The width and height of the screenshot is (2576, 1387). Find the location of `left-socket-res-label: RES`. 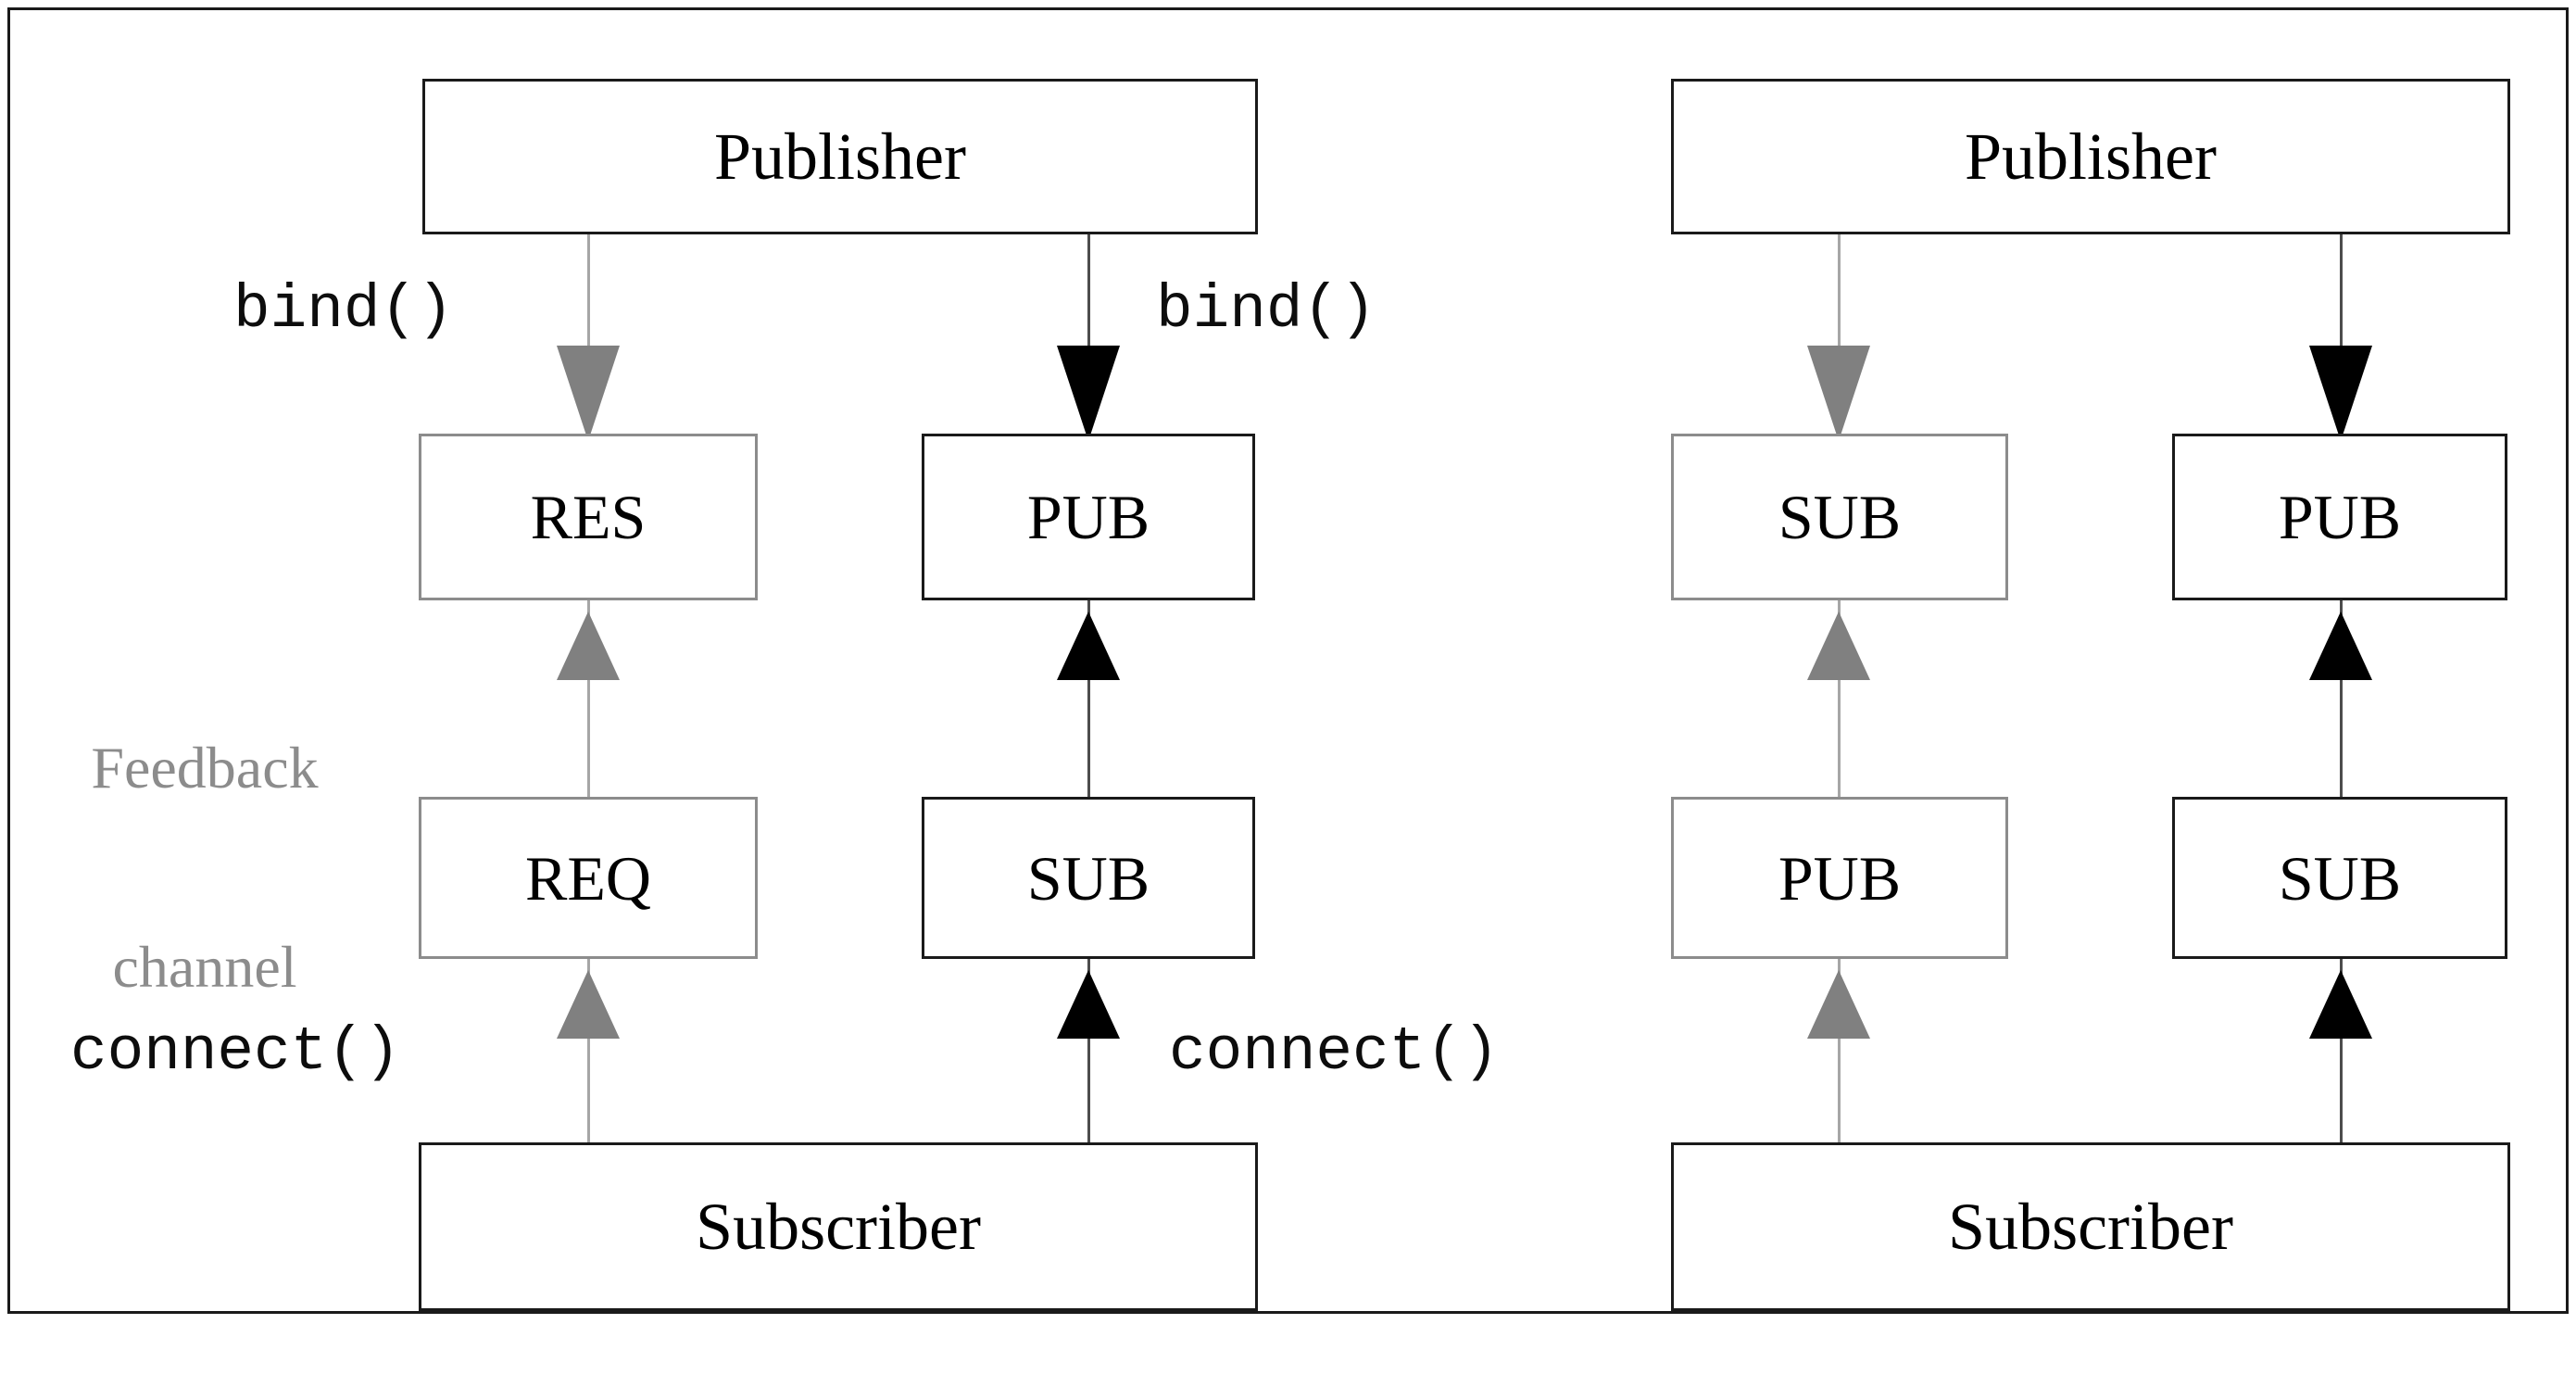

left-socket-res-label: RES is located at coordinates (588, 517).